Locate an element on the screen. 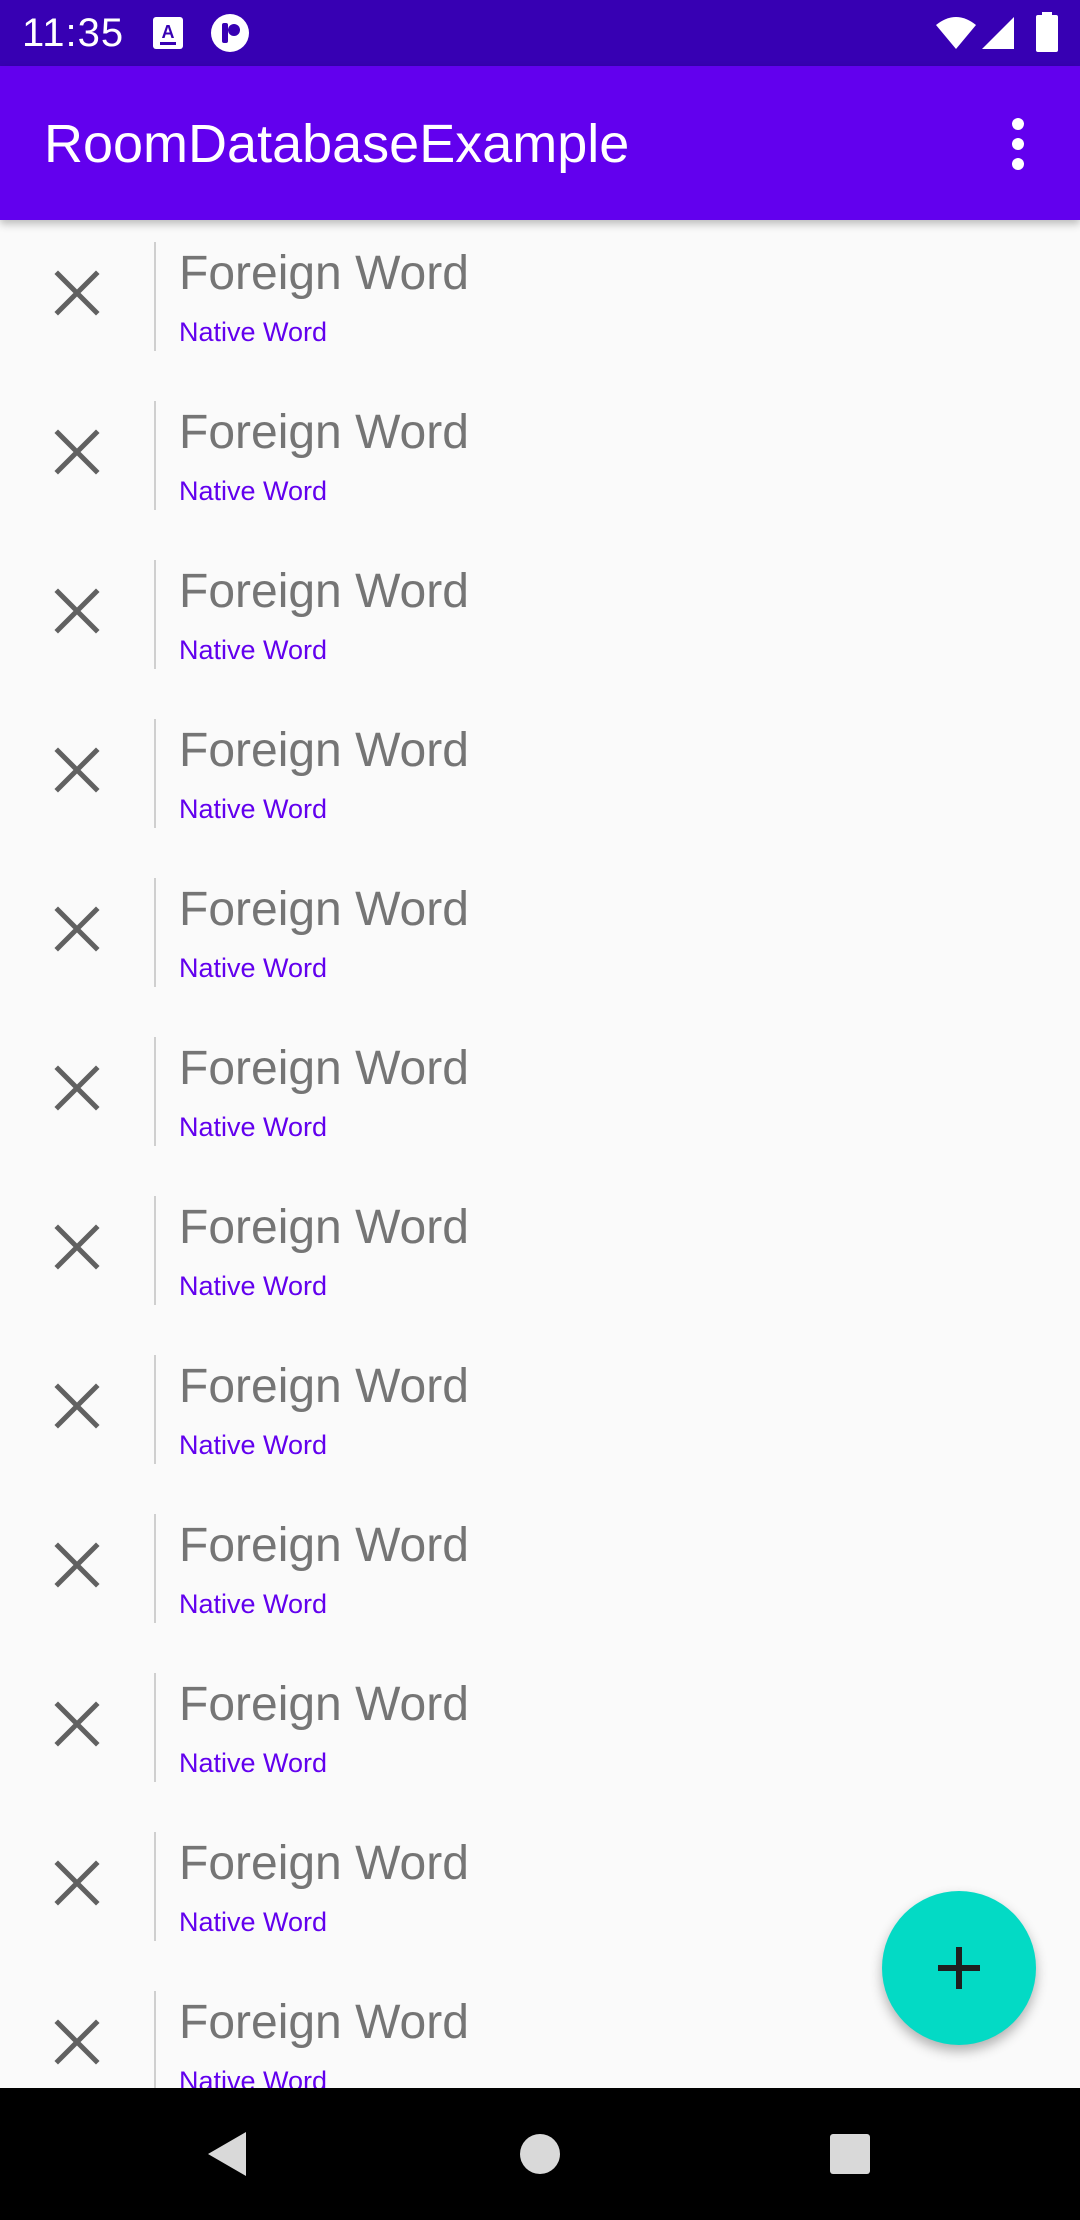 The image size is (1080, 2220). back-button is located at coordinates (226, 2154).